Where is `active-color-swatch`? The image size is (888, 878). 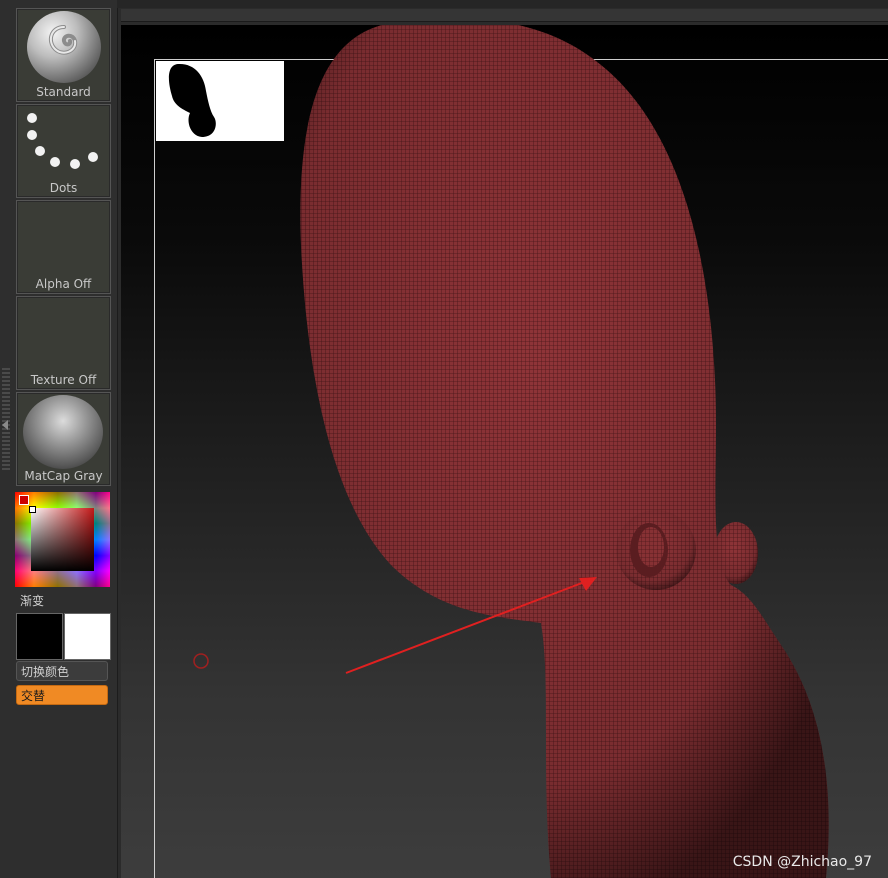
active-color-swatch is located at coordinates (24, 500).